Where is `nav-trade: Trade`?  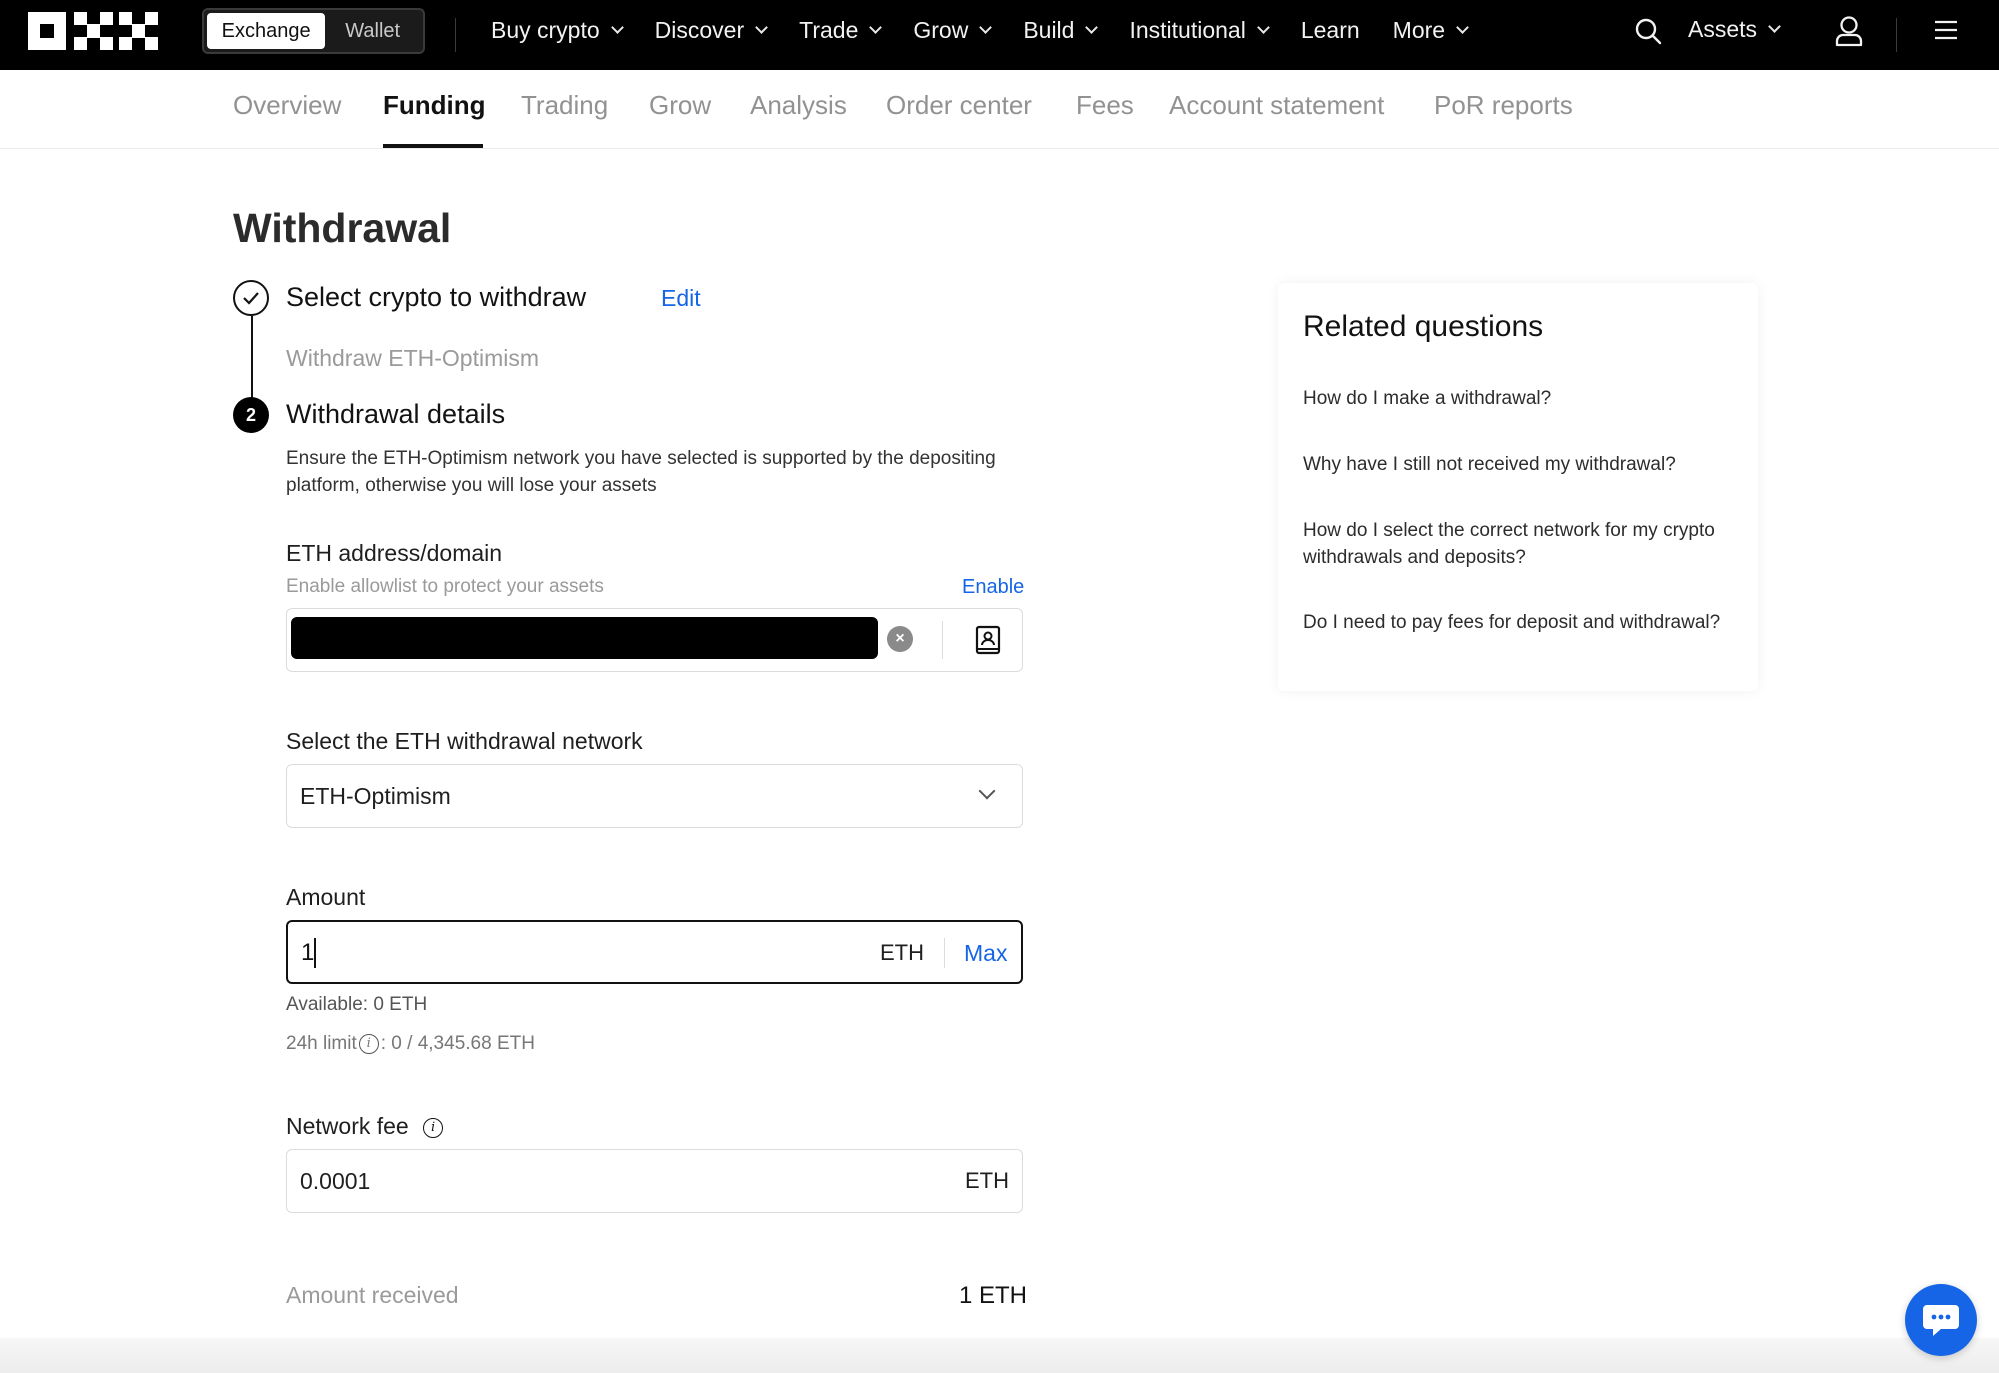
nav-trade: Trade is located at coordinates (841, 30).